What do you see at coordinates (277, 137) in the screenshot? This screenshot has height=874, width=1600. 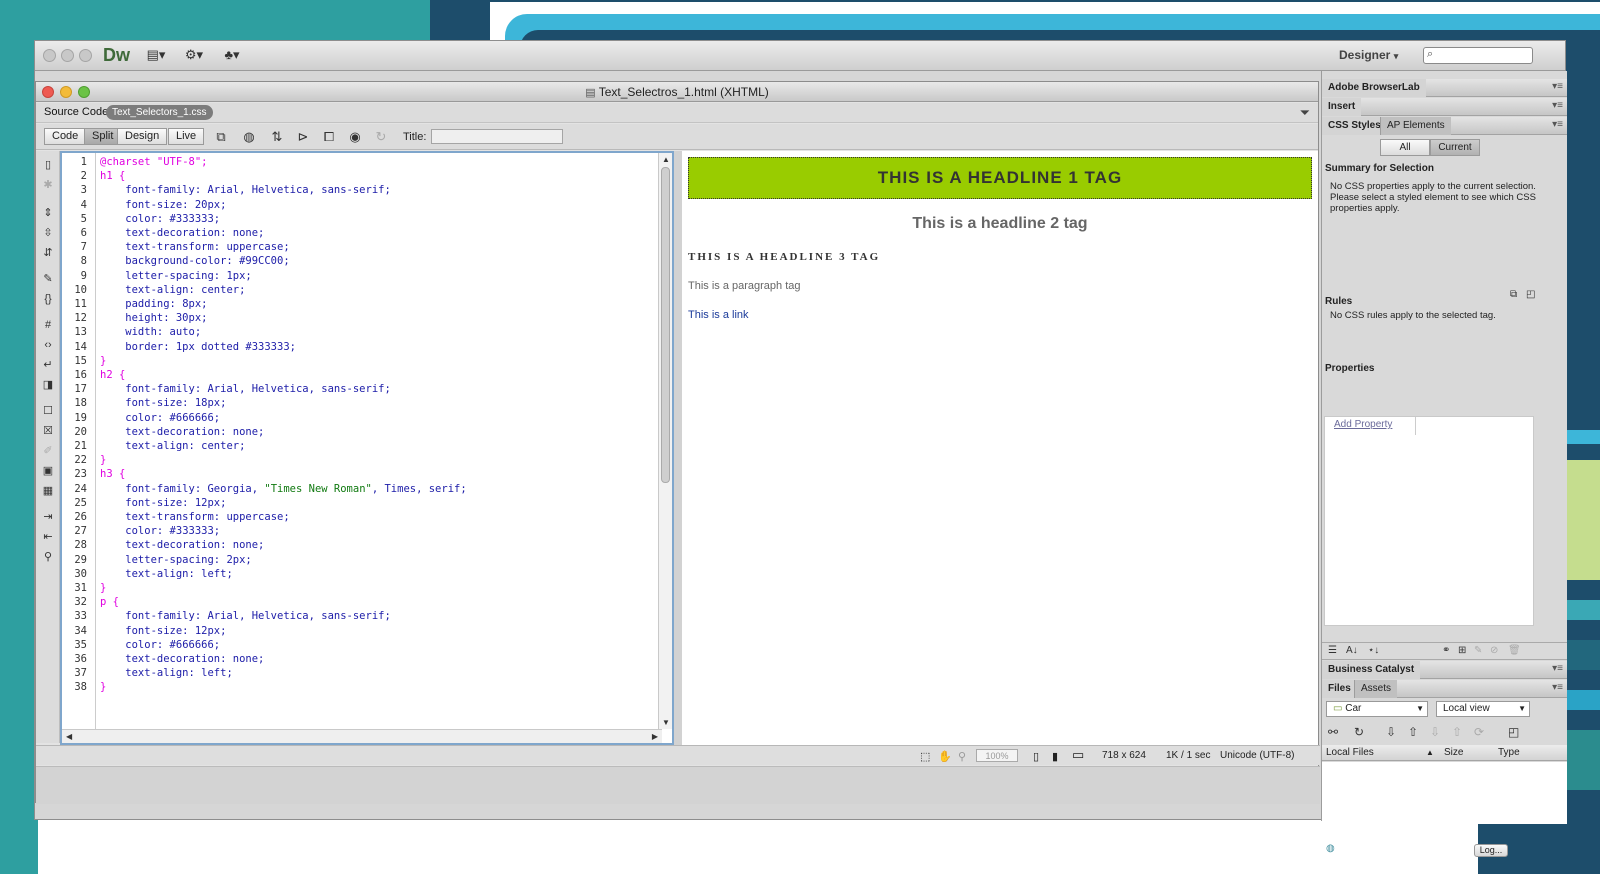 I see `file-management-icon: ⇅` at bounding box center [277, 137].